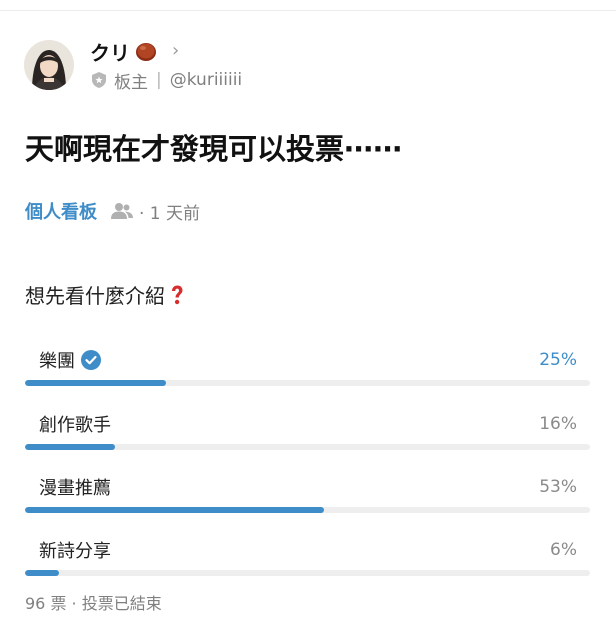 The height and width of the screenshot is (640, 616). What do you see at coordinates (558, 360) in the screenshot?
I see `poll-option-percent: 25%` at bounding box center [558, 360].